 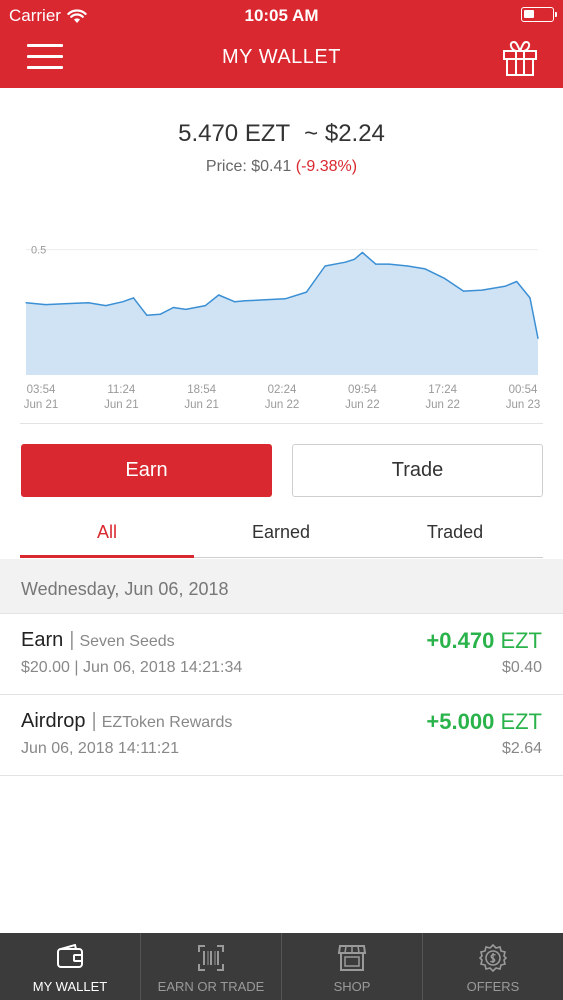 What do you see at coordinates (121, 390) in the screenshot?
I see `chart-x-tick-time: 11:24` at bounding box center [121, 390].